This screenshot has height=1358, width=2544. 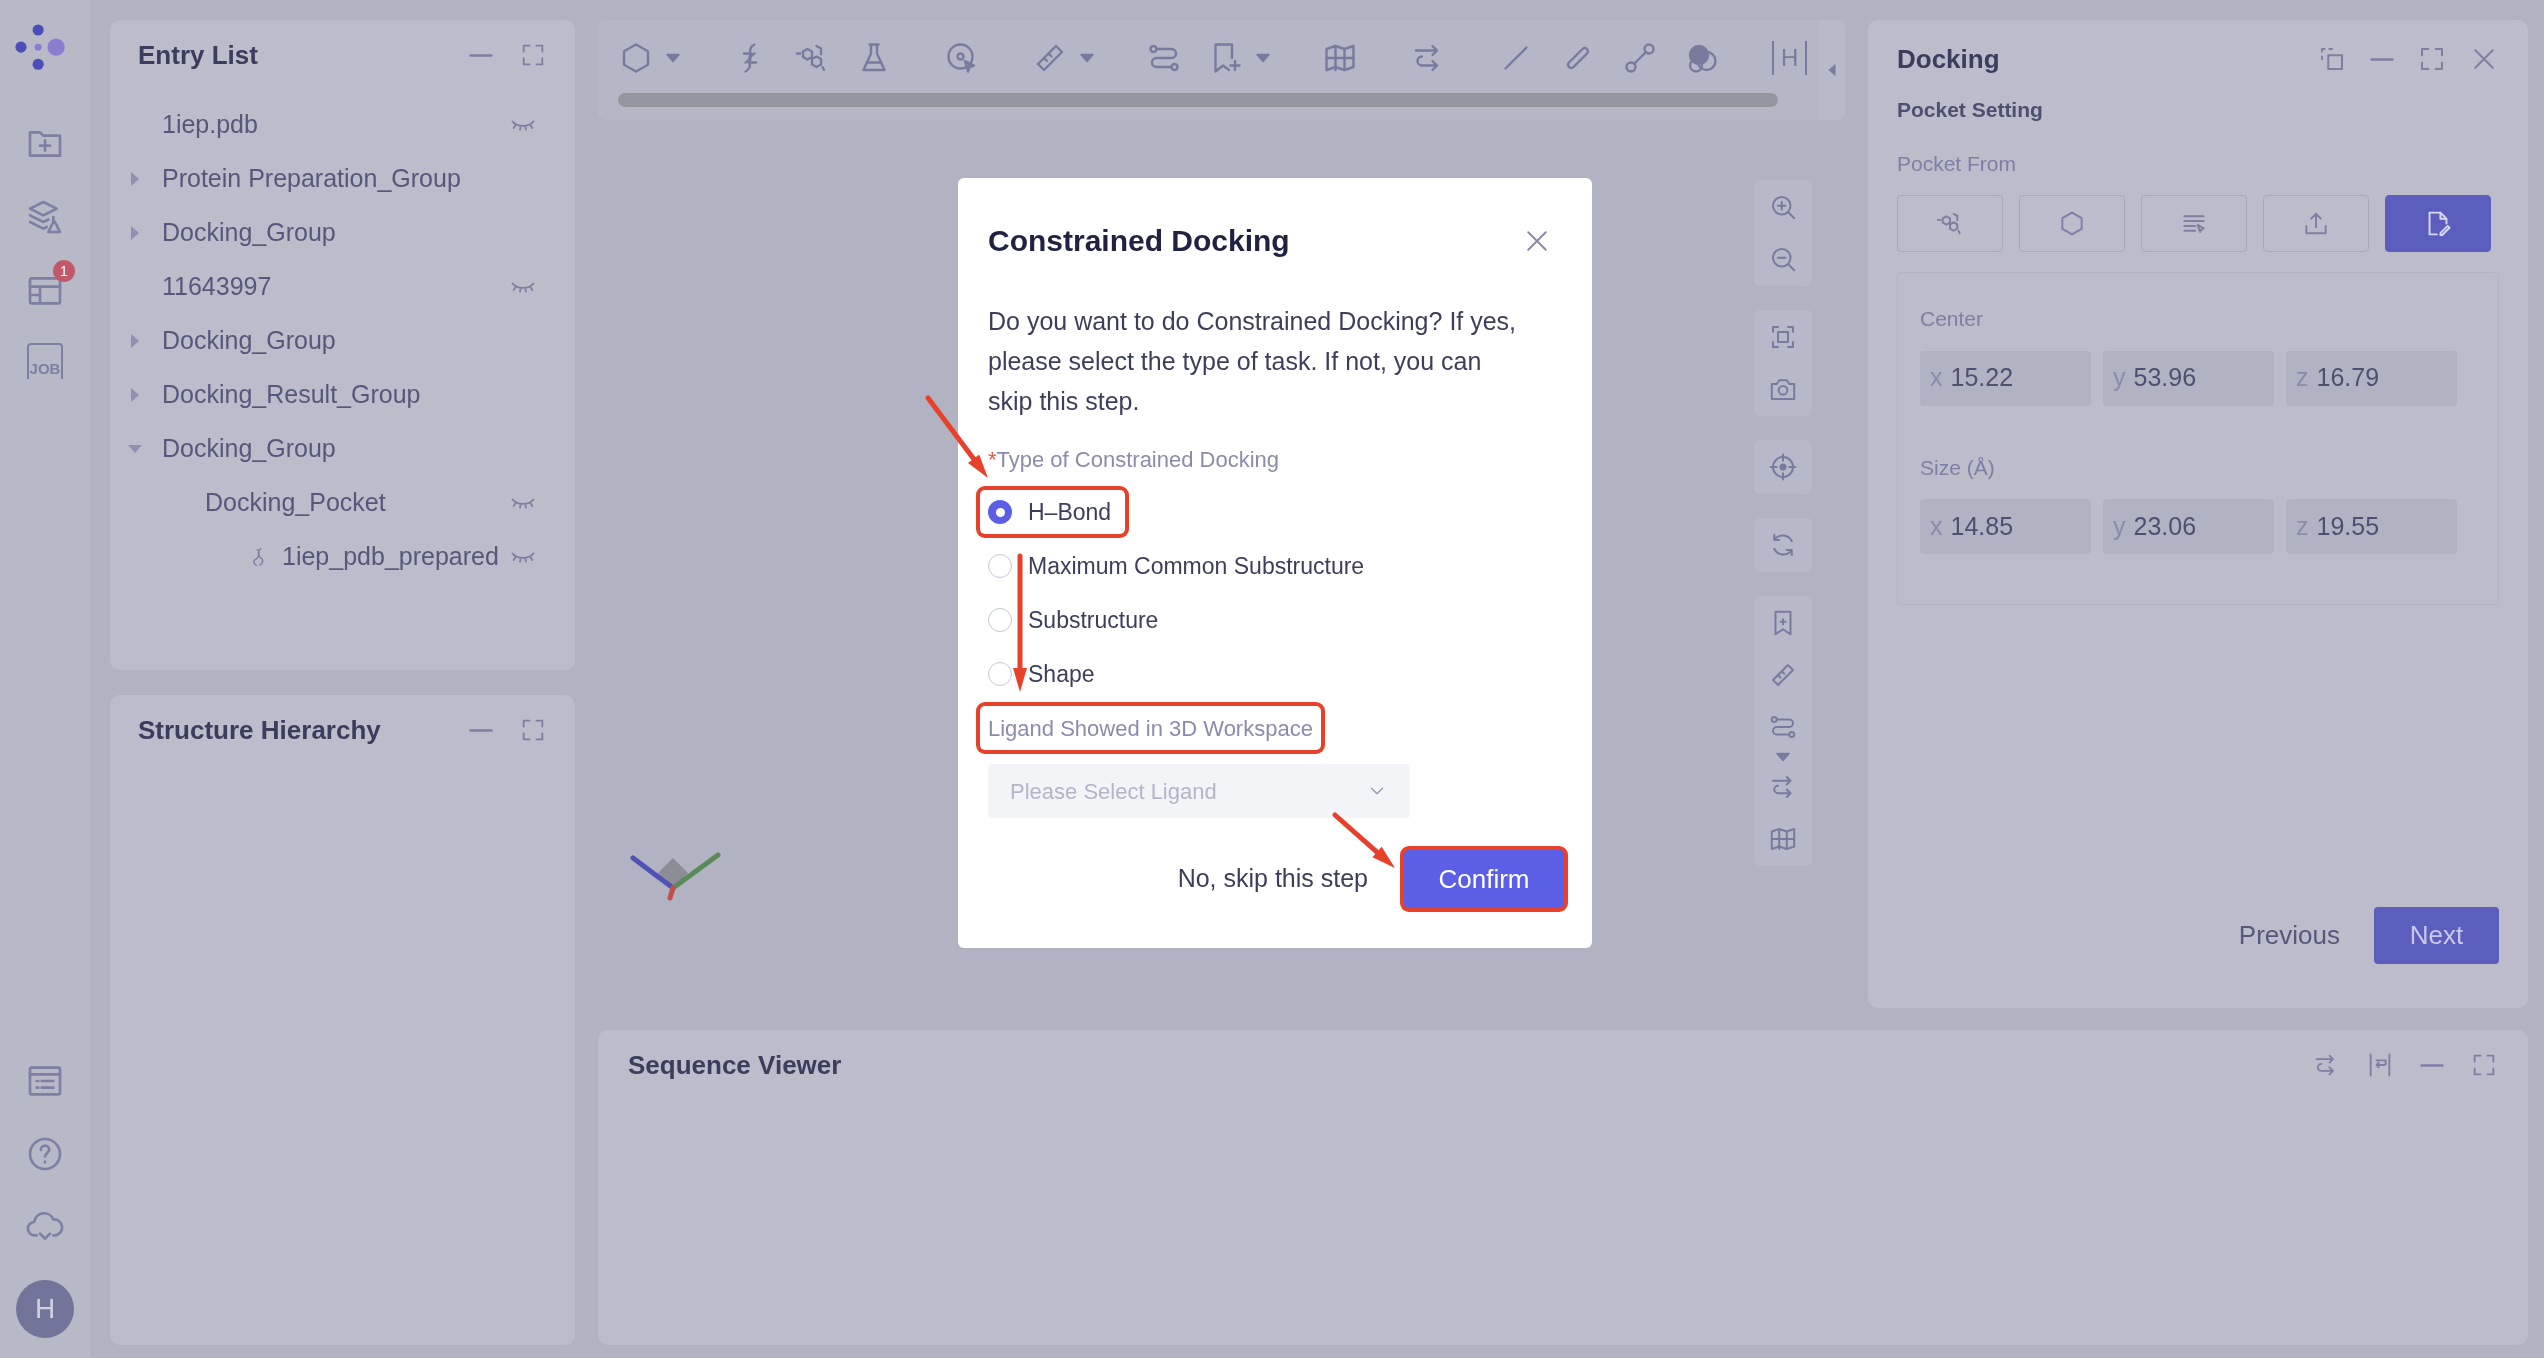 What do you see at coordinates (45, 1309) in the screenshot?
I see `user-avatar: H` at bounding box center [45, 1309].